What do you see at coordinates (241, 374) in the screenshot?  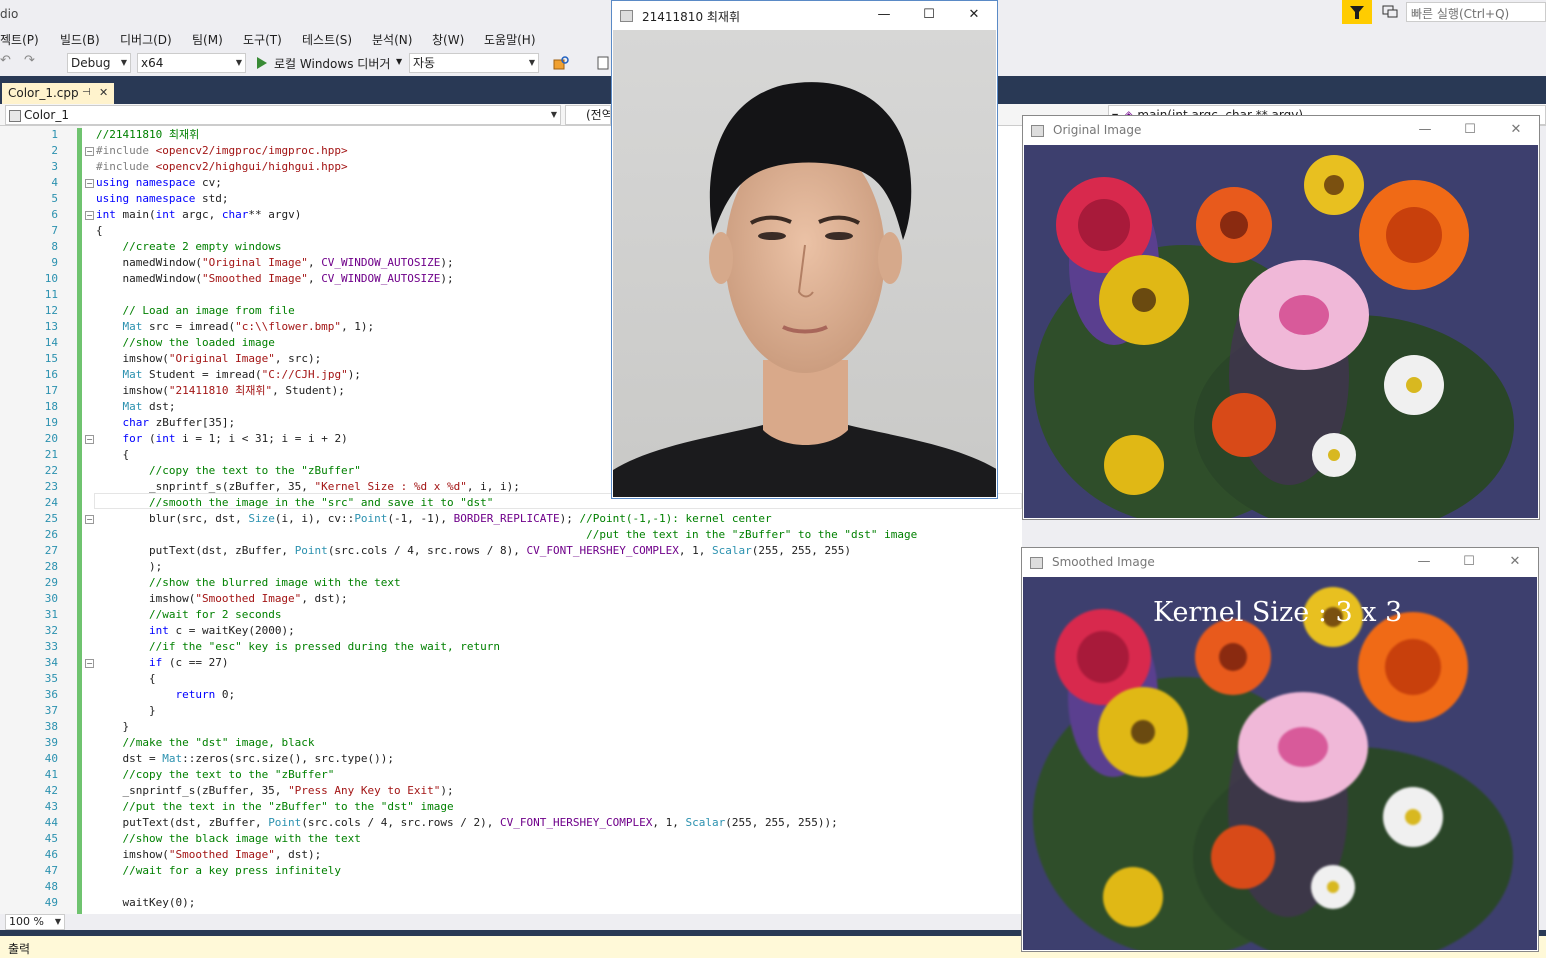 I see `code-line: Mat Student = imread("C://CJH.jpg");` at bounding box center [241, 374].